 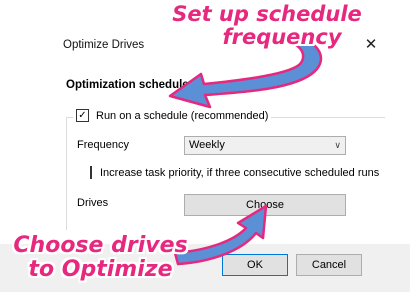 What do you see at coordinates (265, 205) in the screenshot?
I see `choose-button: Choose` at bounding box center [265, 205].